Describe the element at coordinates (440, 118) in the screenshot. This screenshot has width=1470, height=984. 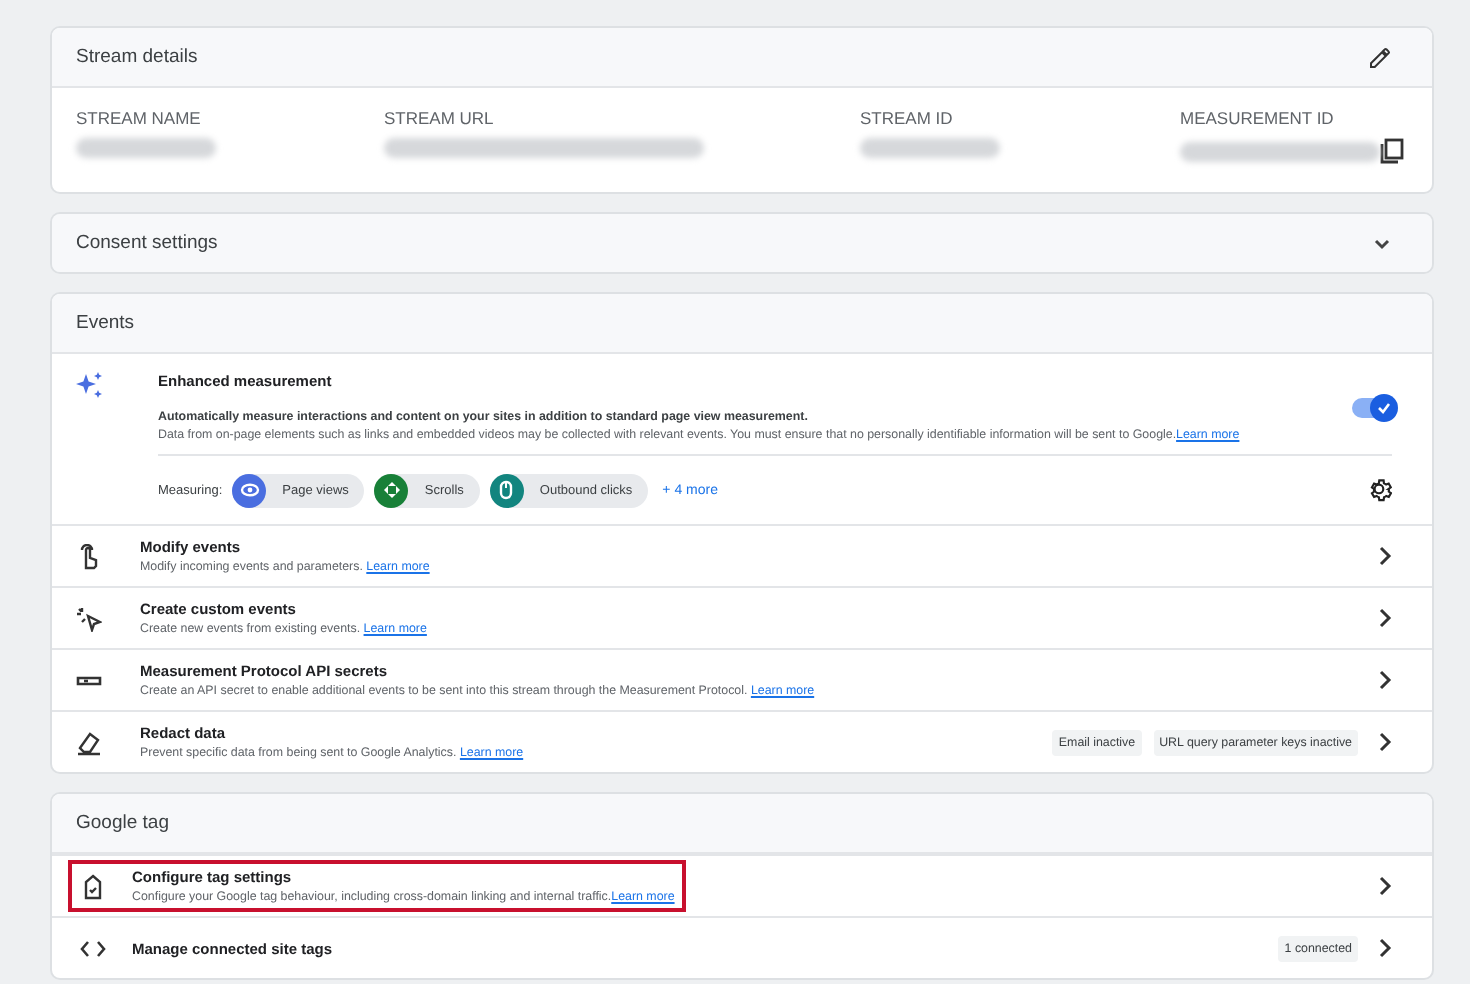
I see `field-label: STREAM URL` at that location.